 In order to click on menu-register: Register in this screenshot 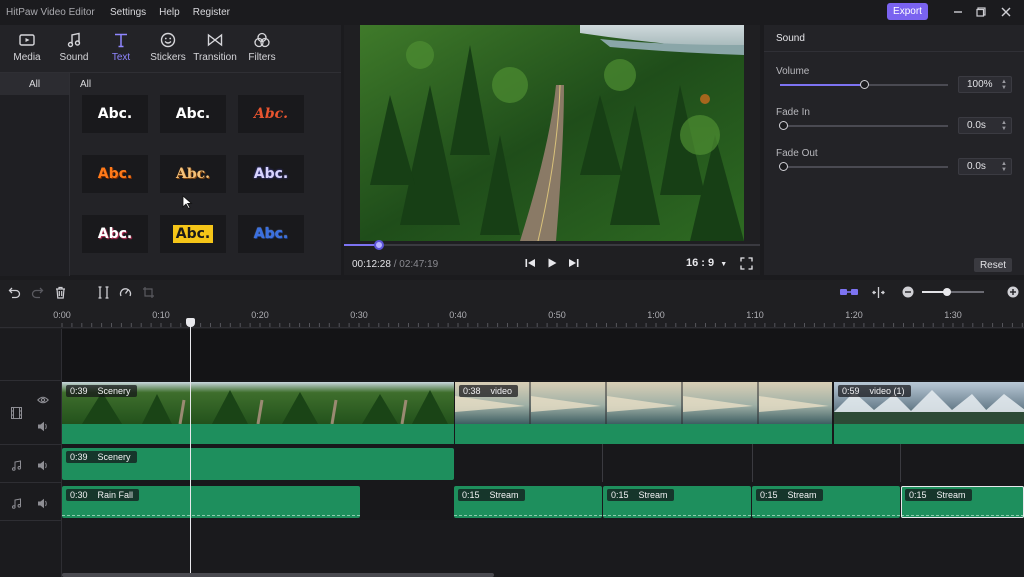, I will do `click(211, 12)`.